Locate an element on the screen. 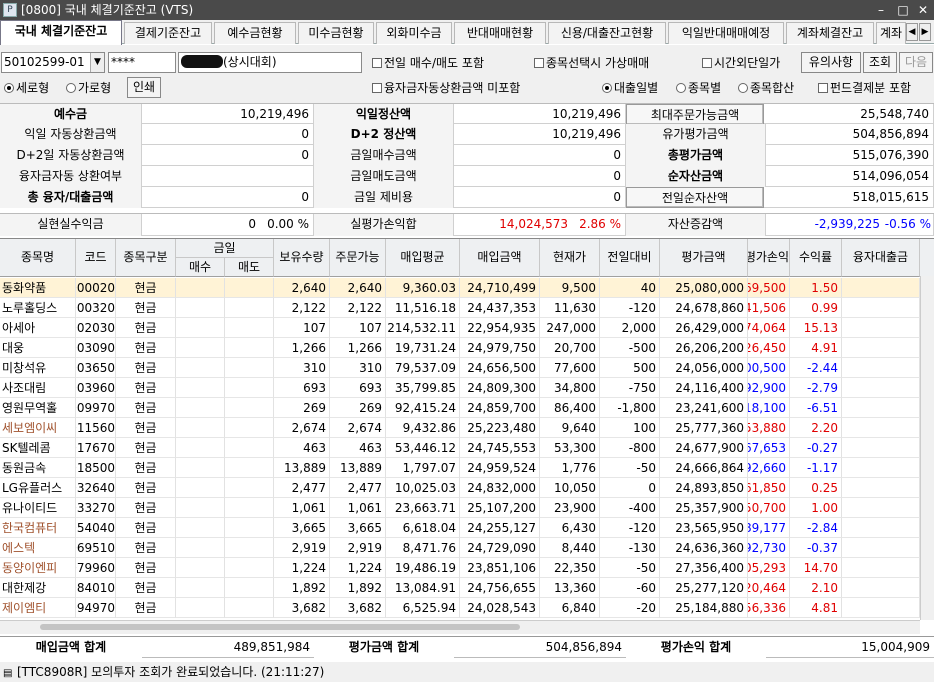 This screenshot has width=934, height=682. prev-net-assets-button: 전일순자산액 is located at coordinates (695, 197).